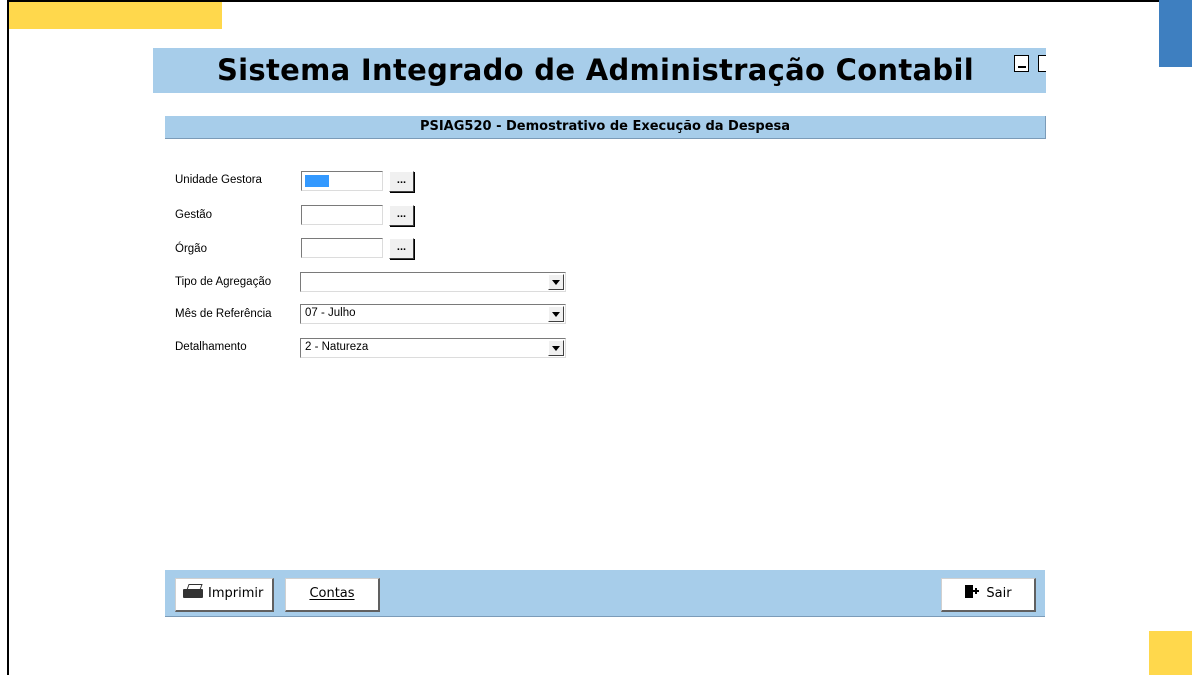 Image resolution: width=1192 pixels, height=675 pixels. What do you see at coordinates (433, 314) in the screenshot?
I see `mes-referencia-select: 07 - Julho` at bounding box center [433, 314].